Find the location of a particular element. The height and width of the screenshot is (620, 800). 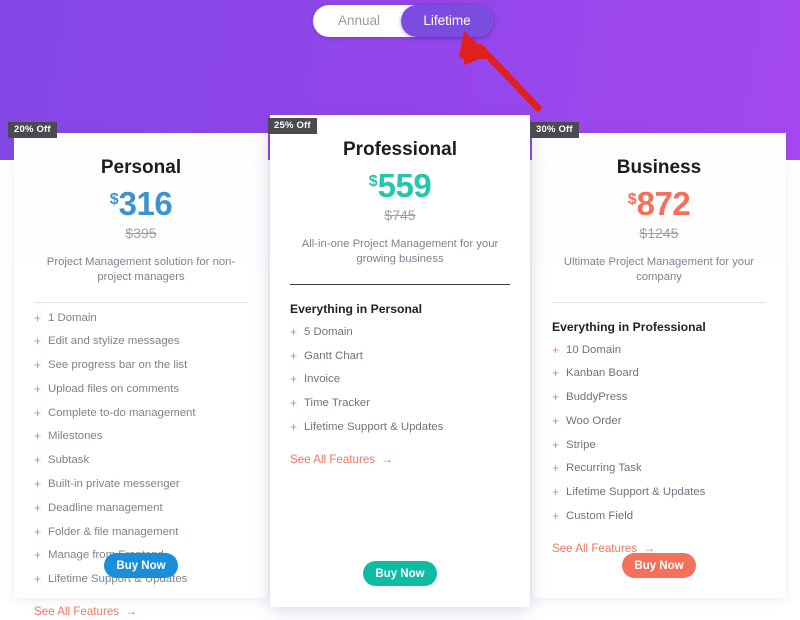

feature-label: Edit and stylize messages is located at coordinates (114, 341).